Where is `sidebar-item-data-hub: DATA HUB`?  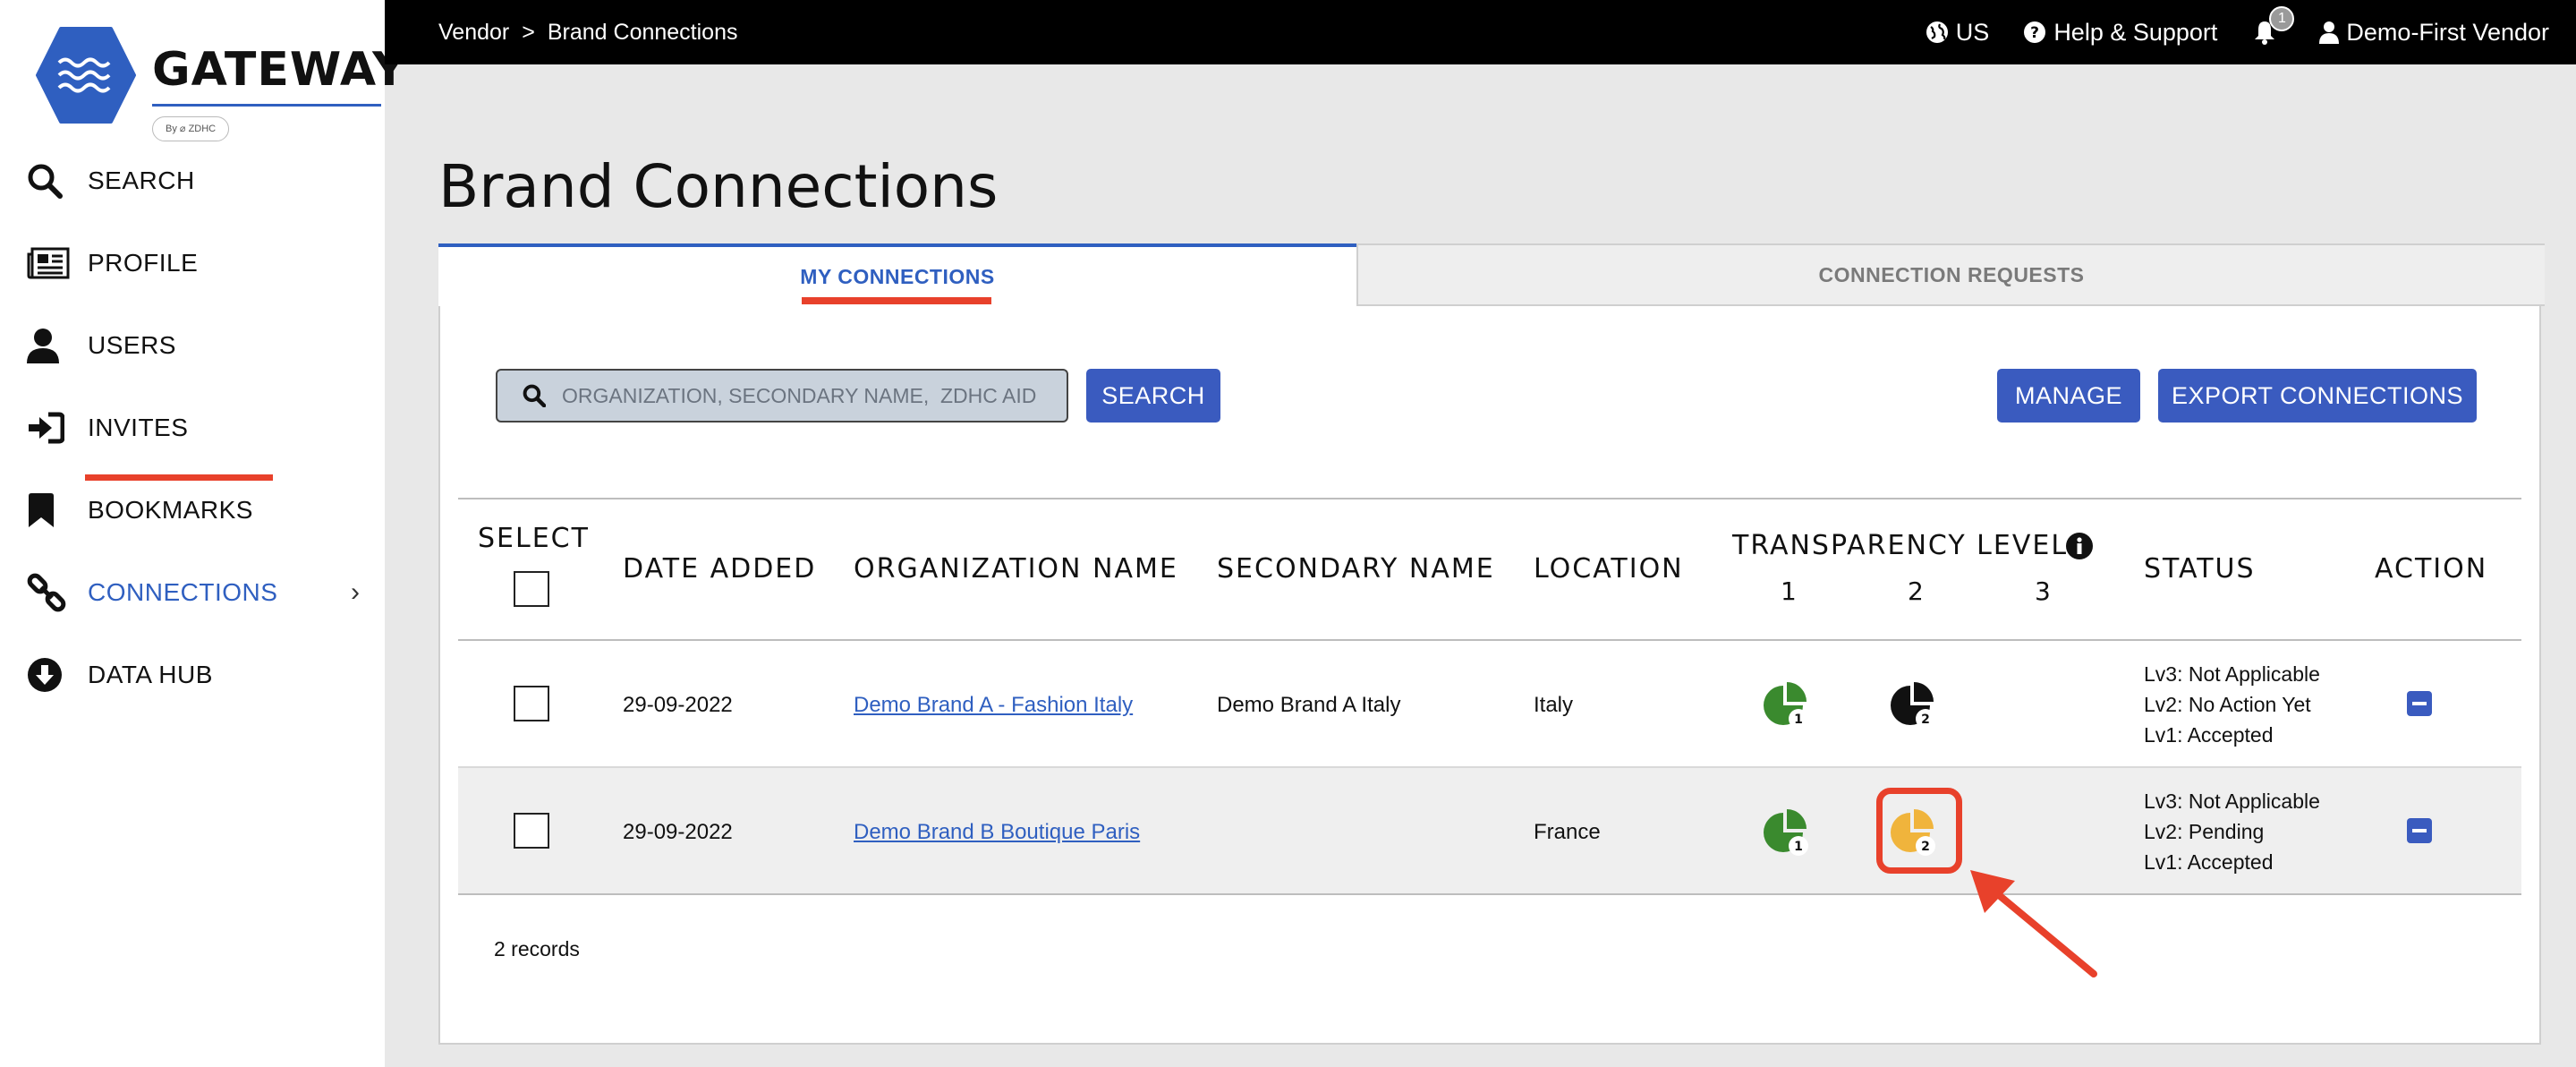
sidebar-item-data-hub: DATA HUB is located at coordinates (192, 675).